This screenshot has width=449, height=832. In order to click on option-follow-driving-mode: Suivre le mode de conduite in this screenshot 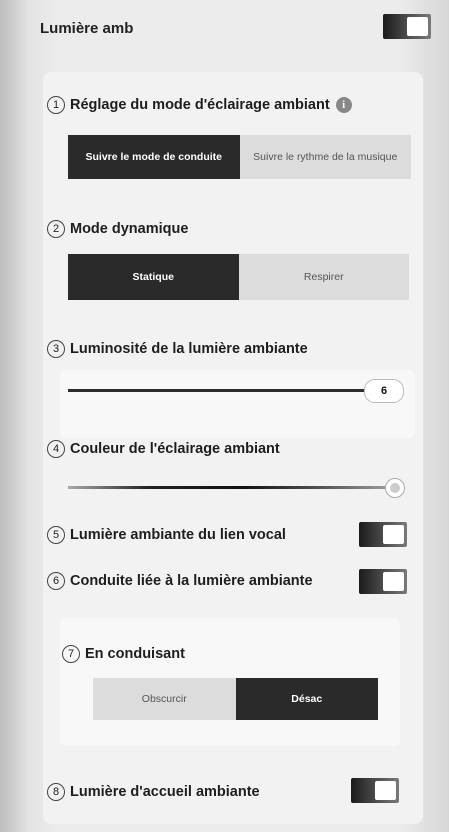, I will do `click(154, 157)`.